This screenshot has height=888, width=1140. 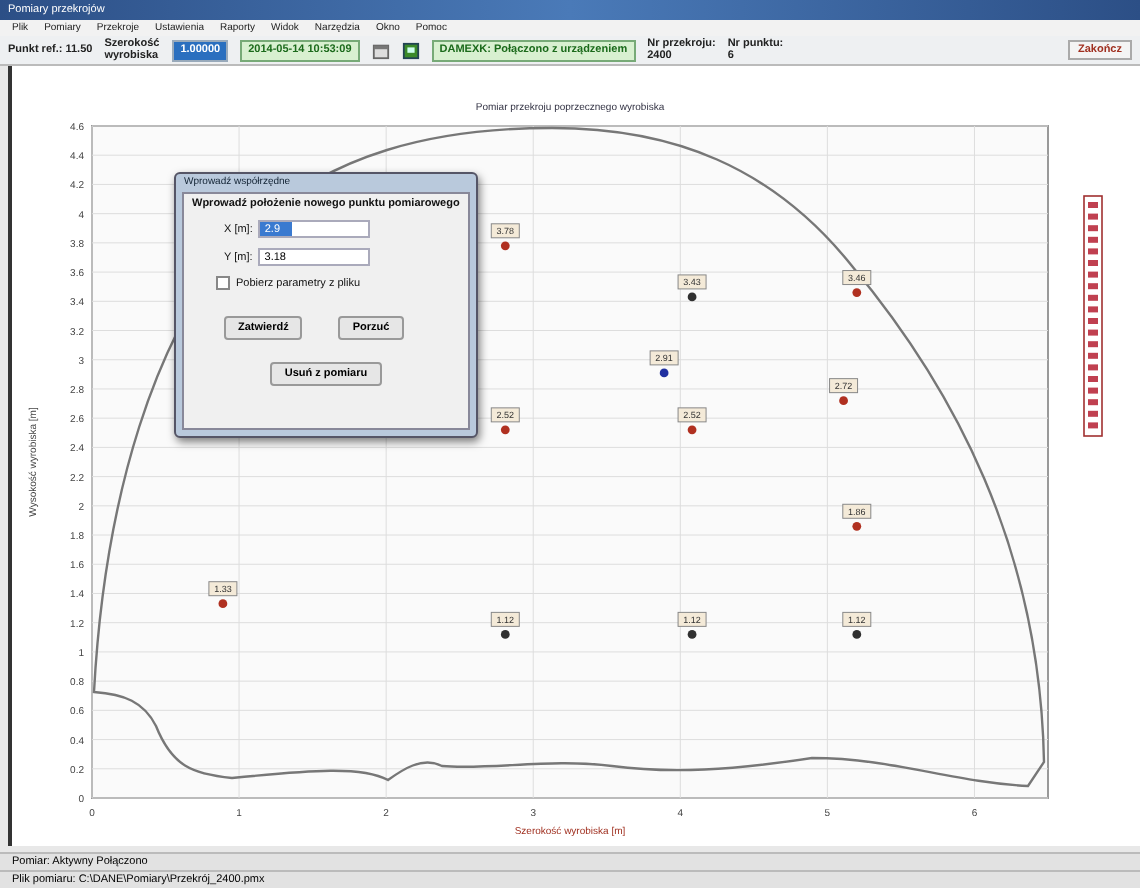 I want to click on calendar-icon, so click(x=380, y=50).